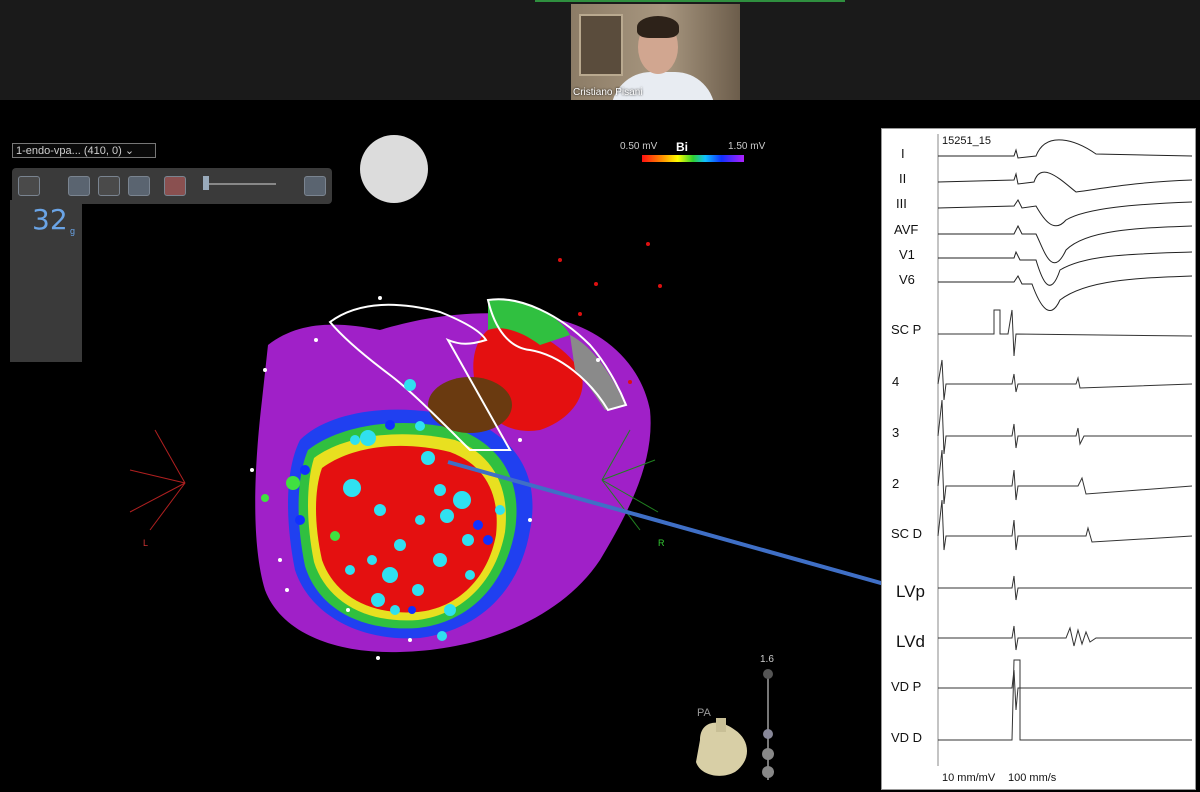 This screenshot has width=1200, height=792. Describe the element at coordinates (240, 184) in the screenshot. I see `slider-track` at that location.